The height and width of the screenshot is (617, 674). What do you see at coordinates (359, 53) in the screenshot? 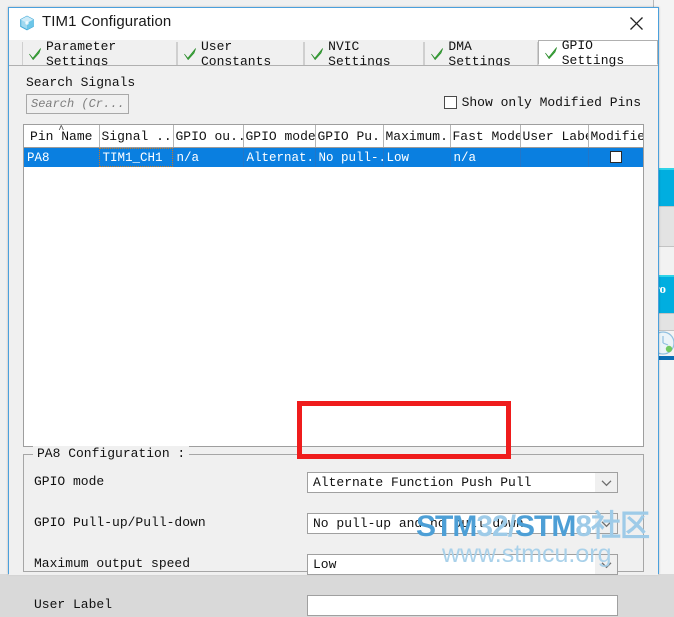
I see `tab-label: NVIC Settings` at bounding box center [359, 53].